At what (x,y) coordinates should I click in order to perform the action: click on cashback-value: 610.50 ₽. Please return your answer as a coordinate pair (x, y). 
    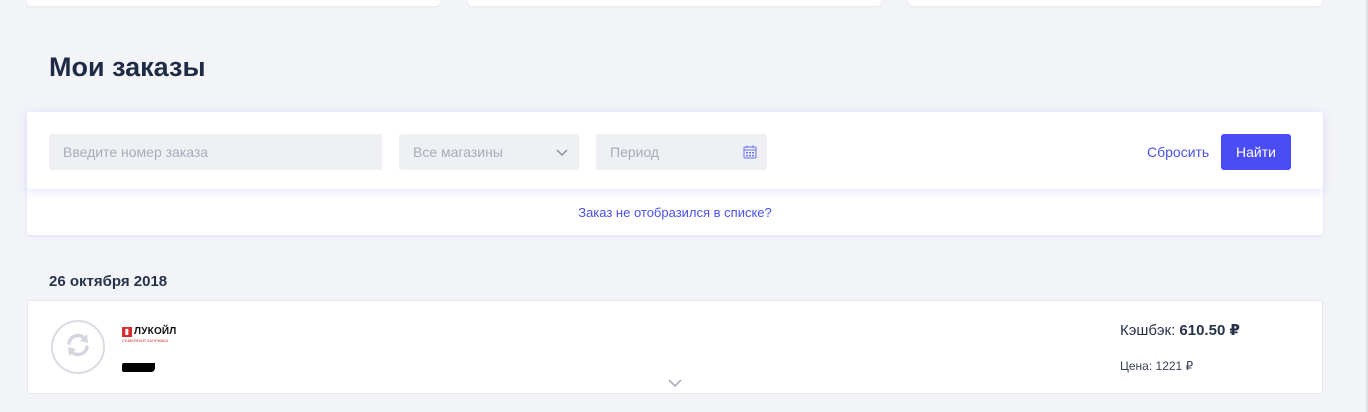
    Looking at the image, I should click on (1209, 330).